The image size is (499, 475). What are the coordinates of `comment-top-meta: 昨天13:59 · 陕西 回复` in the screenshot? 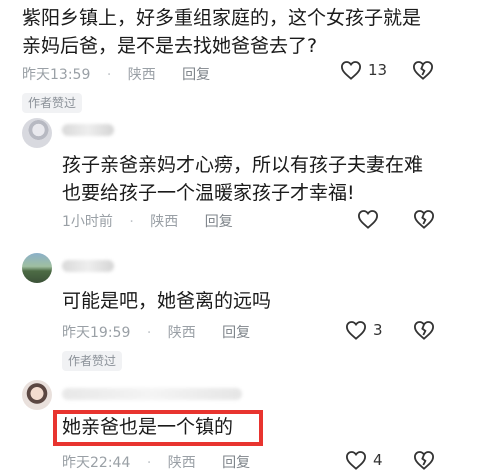 It's located at (122, 74).